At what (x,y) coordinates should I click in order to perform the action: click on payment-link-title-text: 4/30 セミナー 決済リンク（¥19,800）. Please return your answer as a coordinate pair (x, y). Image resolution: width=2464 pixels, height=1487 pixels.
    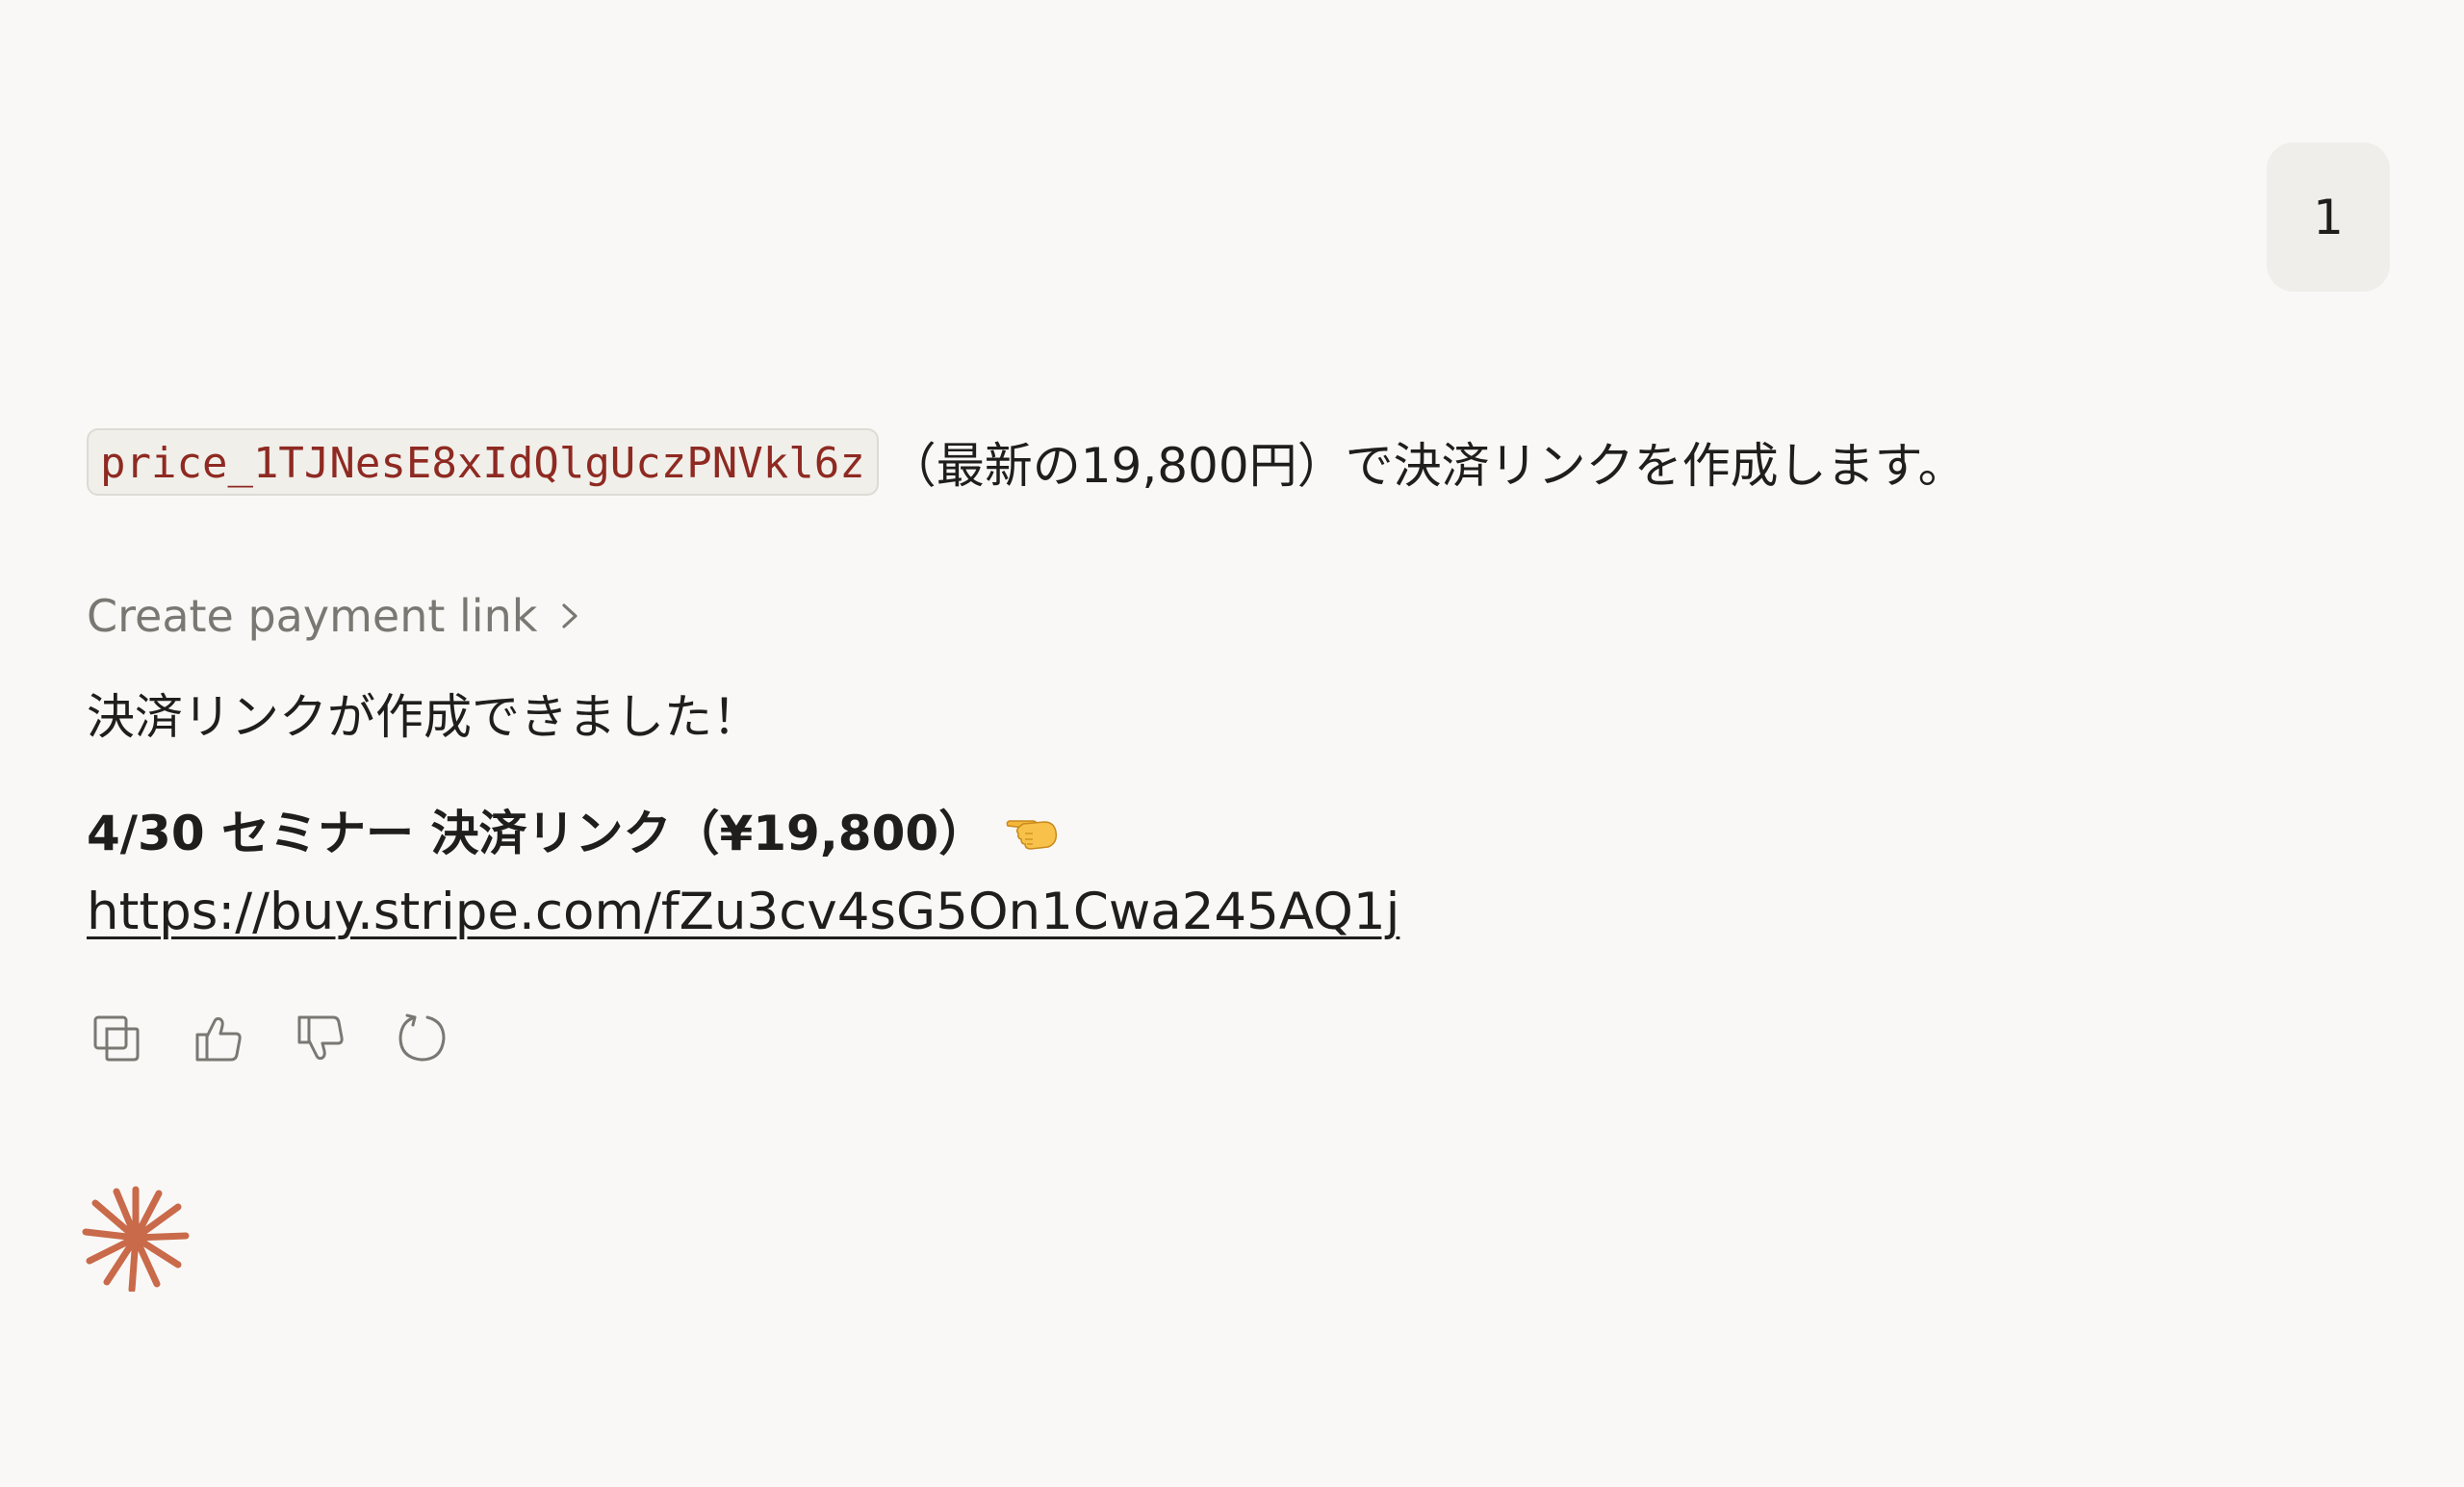
    Looking at the image, I should click on (537, 833).